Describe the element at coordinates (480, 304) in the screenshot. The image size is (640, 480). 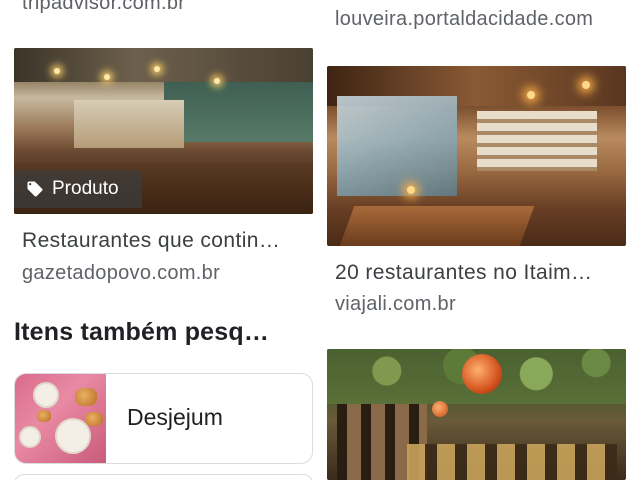
I see `result-source-viajali: viajali.com.br` at that location.